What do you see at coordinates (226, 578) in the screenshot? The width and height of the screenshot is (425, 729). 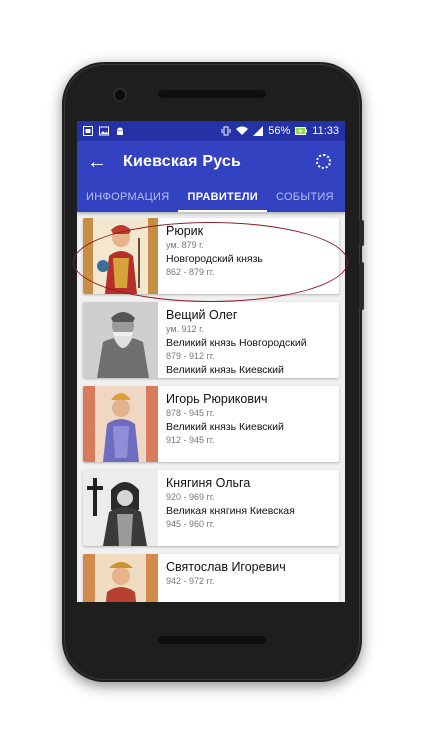 I see `ruler-info: Святослав Игоревич 942 - 972 гг.` at bounding box center [226, 578].